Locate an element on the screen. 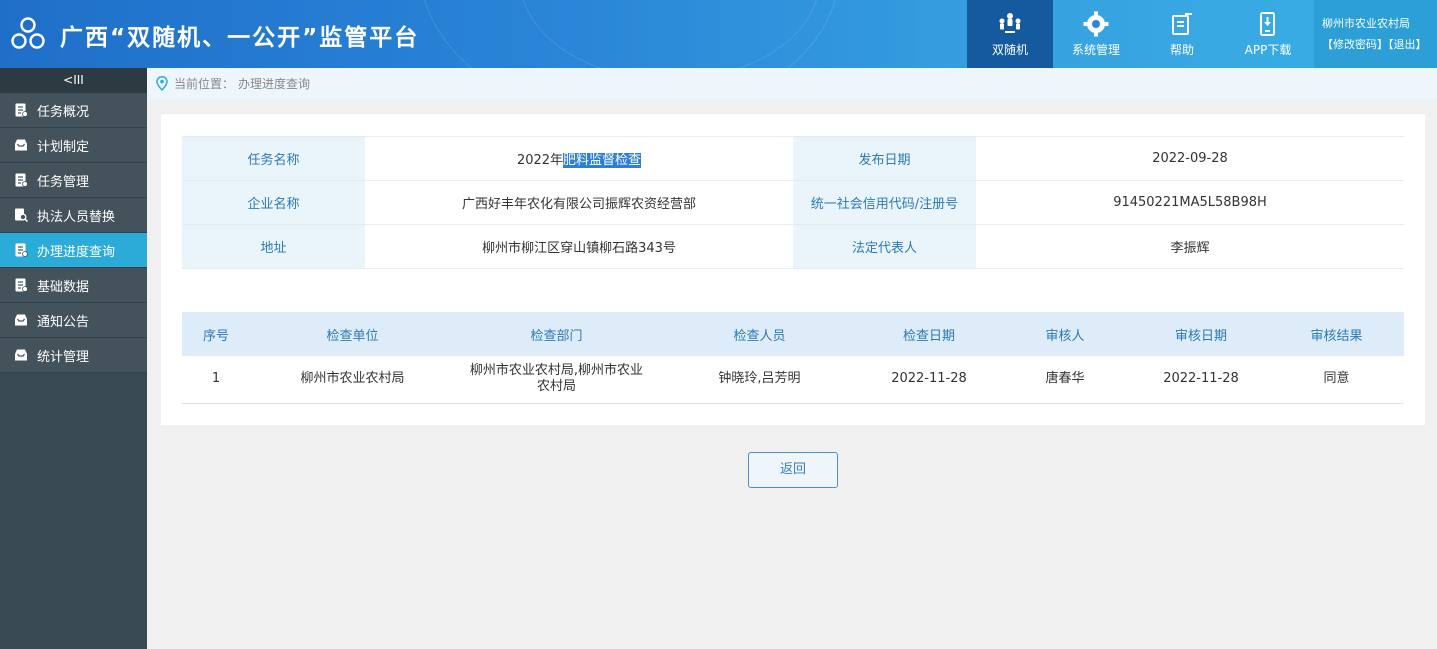 This screenshot has height=649, width=1437. app-title: 广西“双随机、一公开”监管平台 is located at coordinates (240, 38).